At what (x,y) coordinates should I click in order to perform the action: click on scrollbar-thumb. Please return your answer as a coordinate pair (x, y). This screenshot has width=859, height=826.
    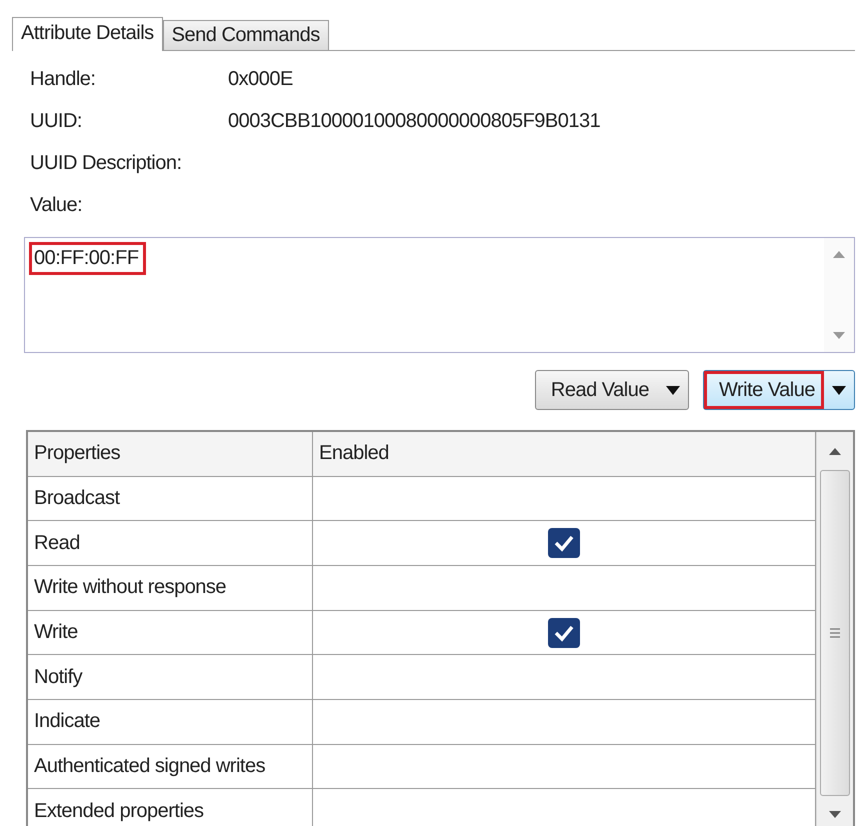
    Looking at the image, I should click on (835, 633).